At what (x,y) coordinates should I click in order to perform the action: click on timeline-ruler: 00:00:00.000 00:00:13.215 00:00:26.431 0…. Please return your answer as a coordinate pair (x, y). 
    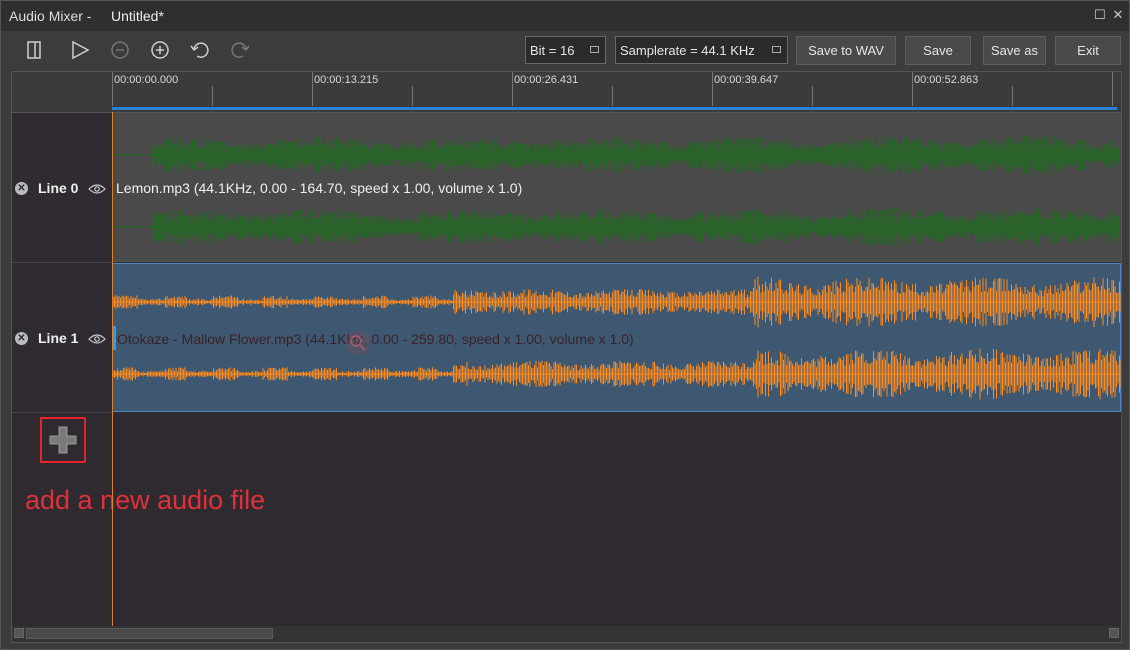
    Looking at the image, I should click on (616, 92).